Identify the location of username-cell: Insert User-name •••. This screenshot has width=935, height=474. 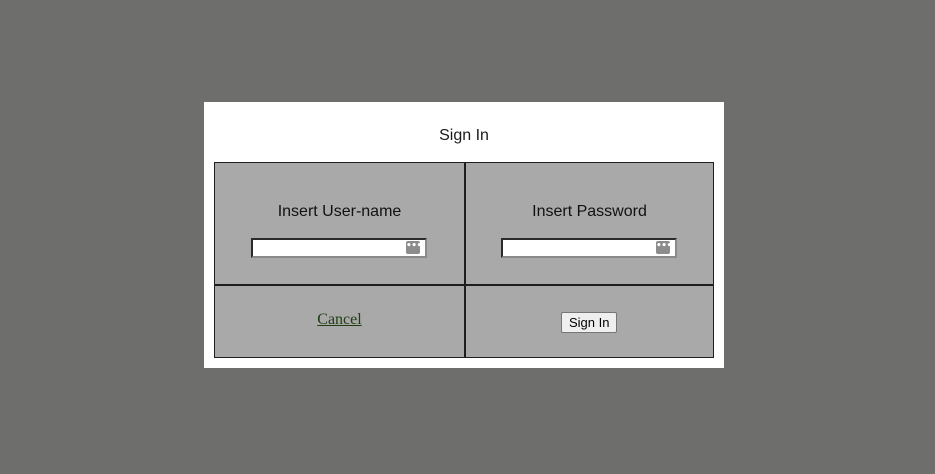
(339, 223).